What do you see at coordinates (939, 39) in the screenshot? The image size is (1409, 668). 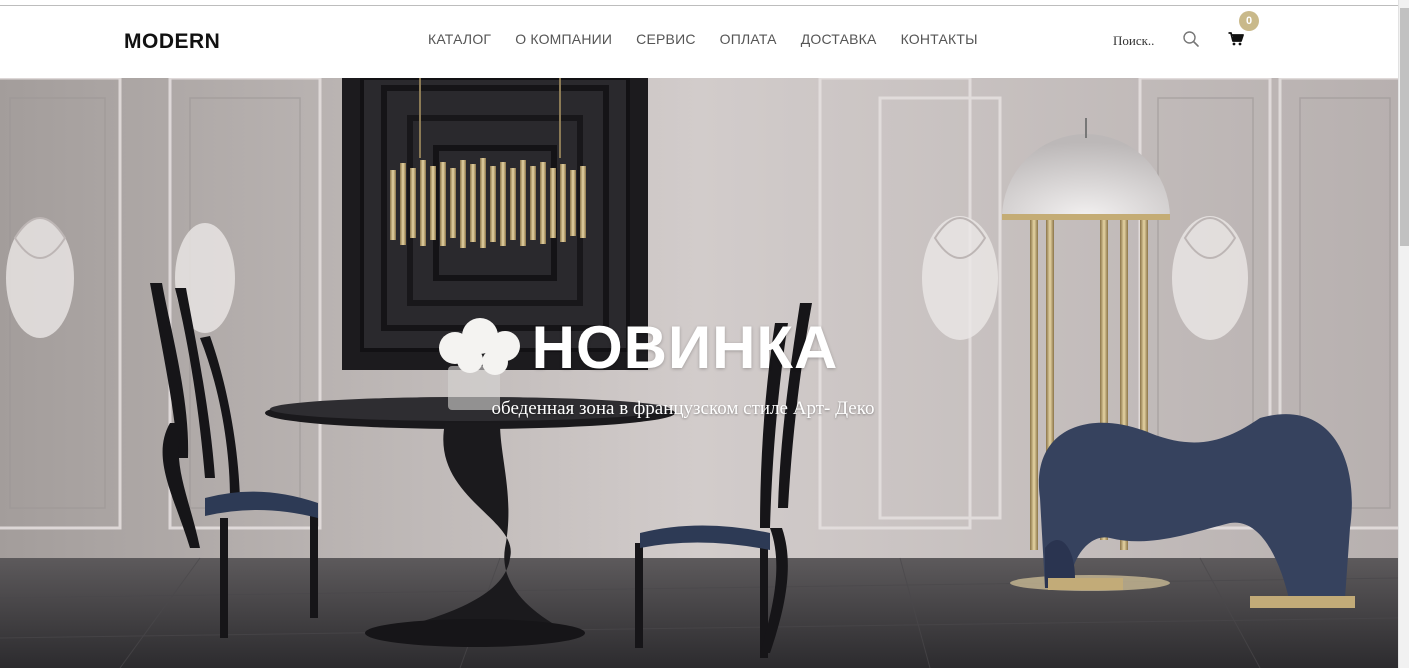 I see `nav-item-contacts: КОНТАКТЫ` at bounding box center [939, 39].